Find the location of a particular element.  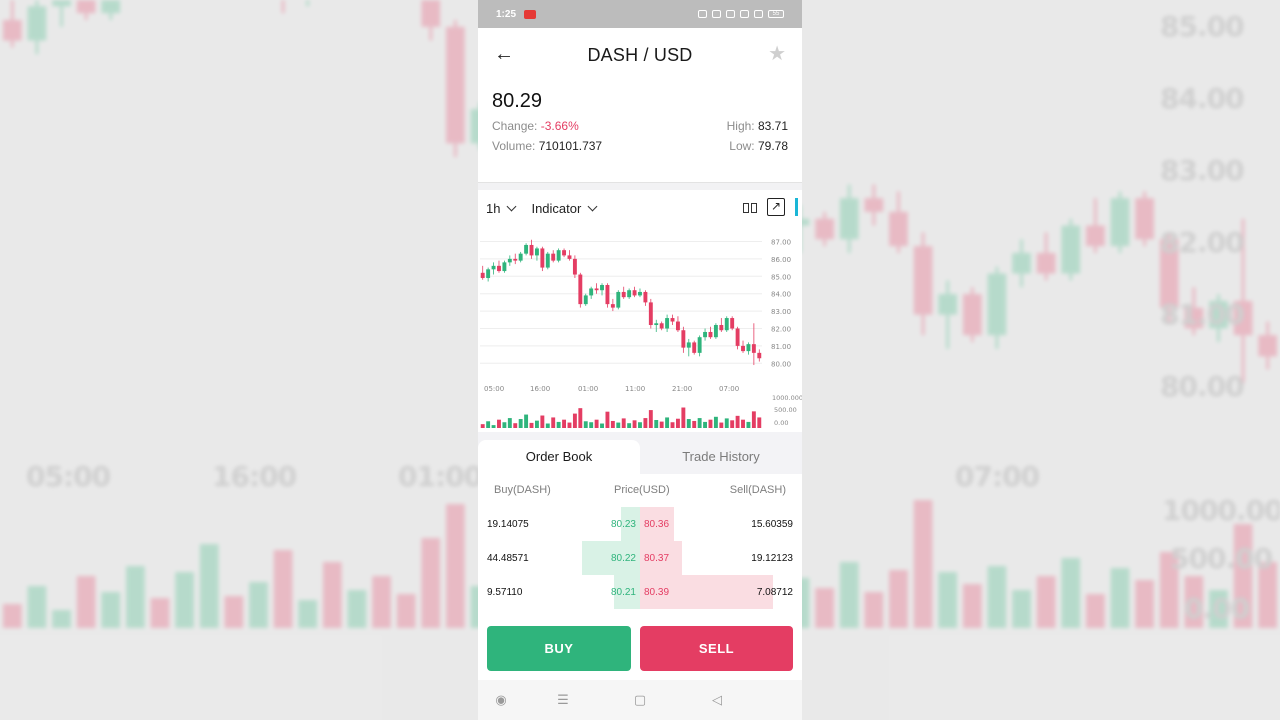

candlestick-type-icon is located at coordinates (750, 207).